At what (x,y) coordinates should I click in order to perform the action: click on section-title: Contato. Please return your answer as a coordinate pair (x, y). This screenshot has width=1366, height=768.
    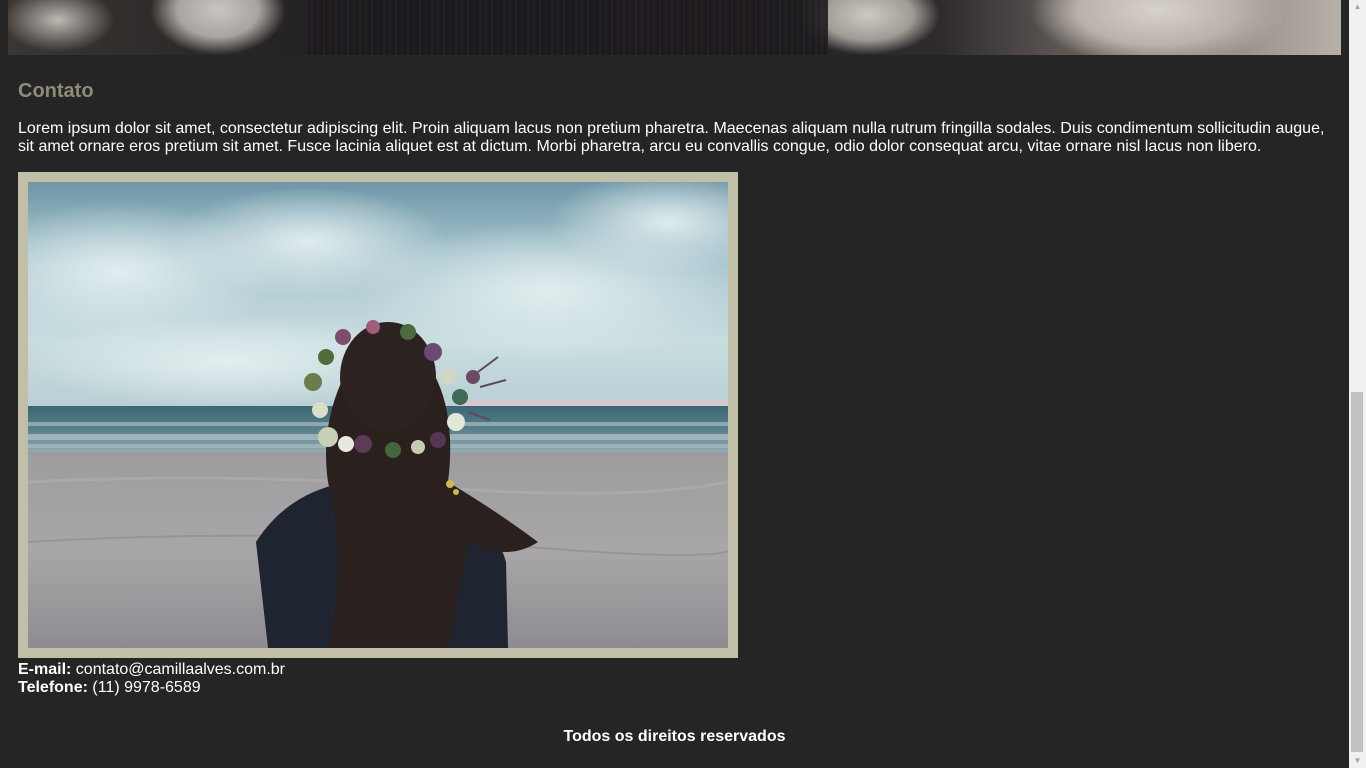
    Looking at the image, I should click on (56, 91).